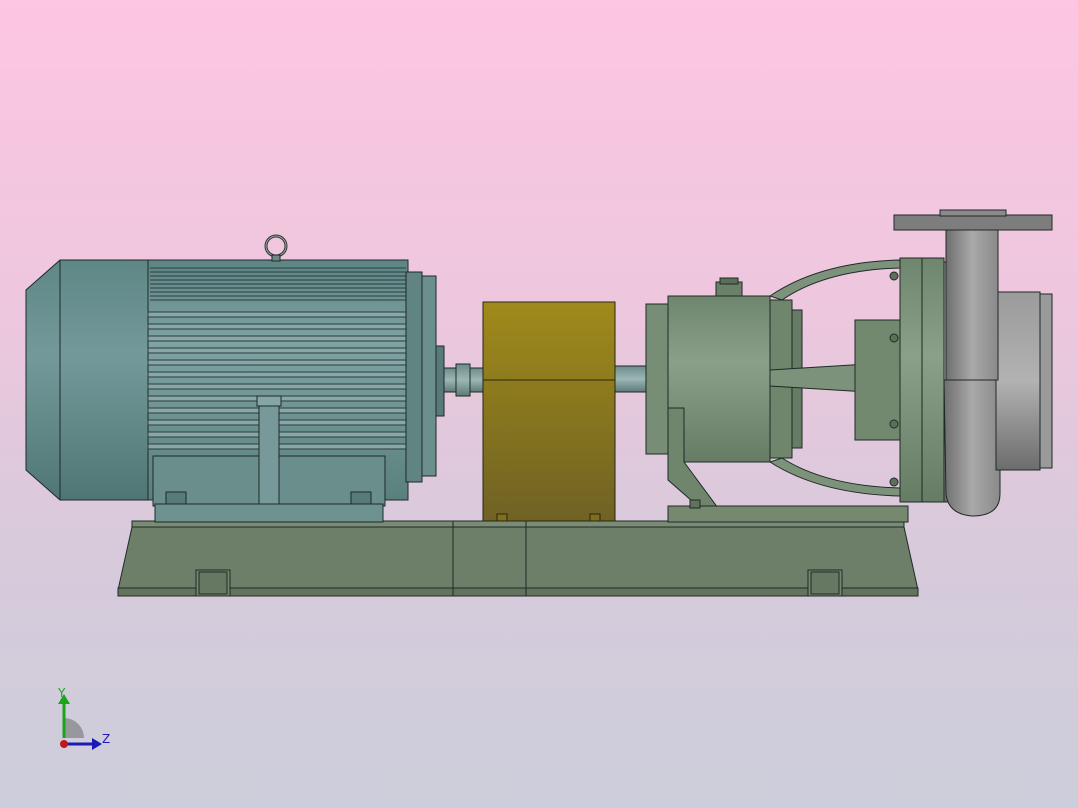 Image resolution: width=1078 pixels, height=808 pixels. I want to click on view-triad: Y Z, so click(88, 720).